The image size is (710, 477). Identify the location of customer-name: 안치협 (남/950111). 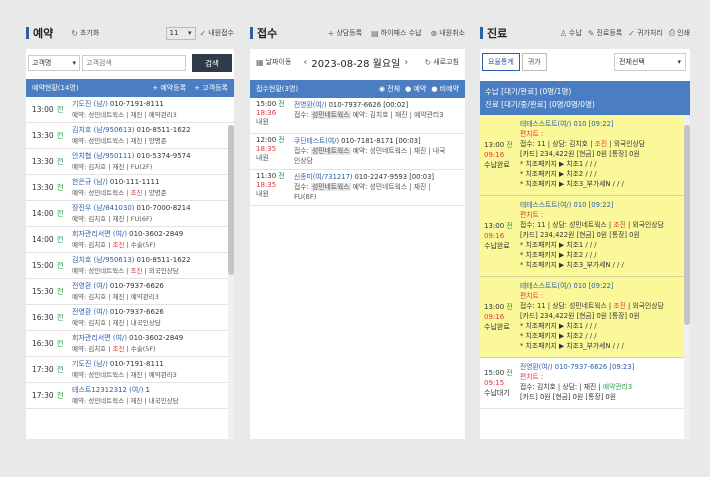
(103, 156).